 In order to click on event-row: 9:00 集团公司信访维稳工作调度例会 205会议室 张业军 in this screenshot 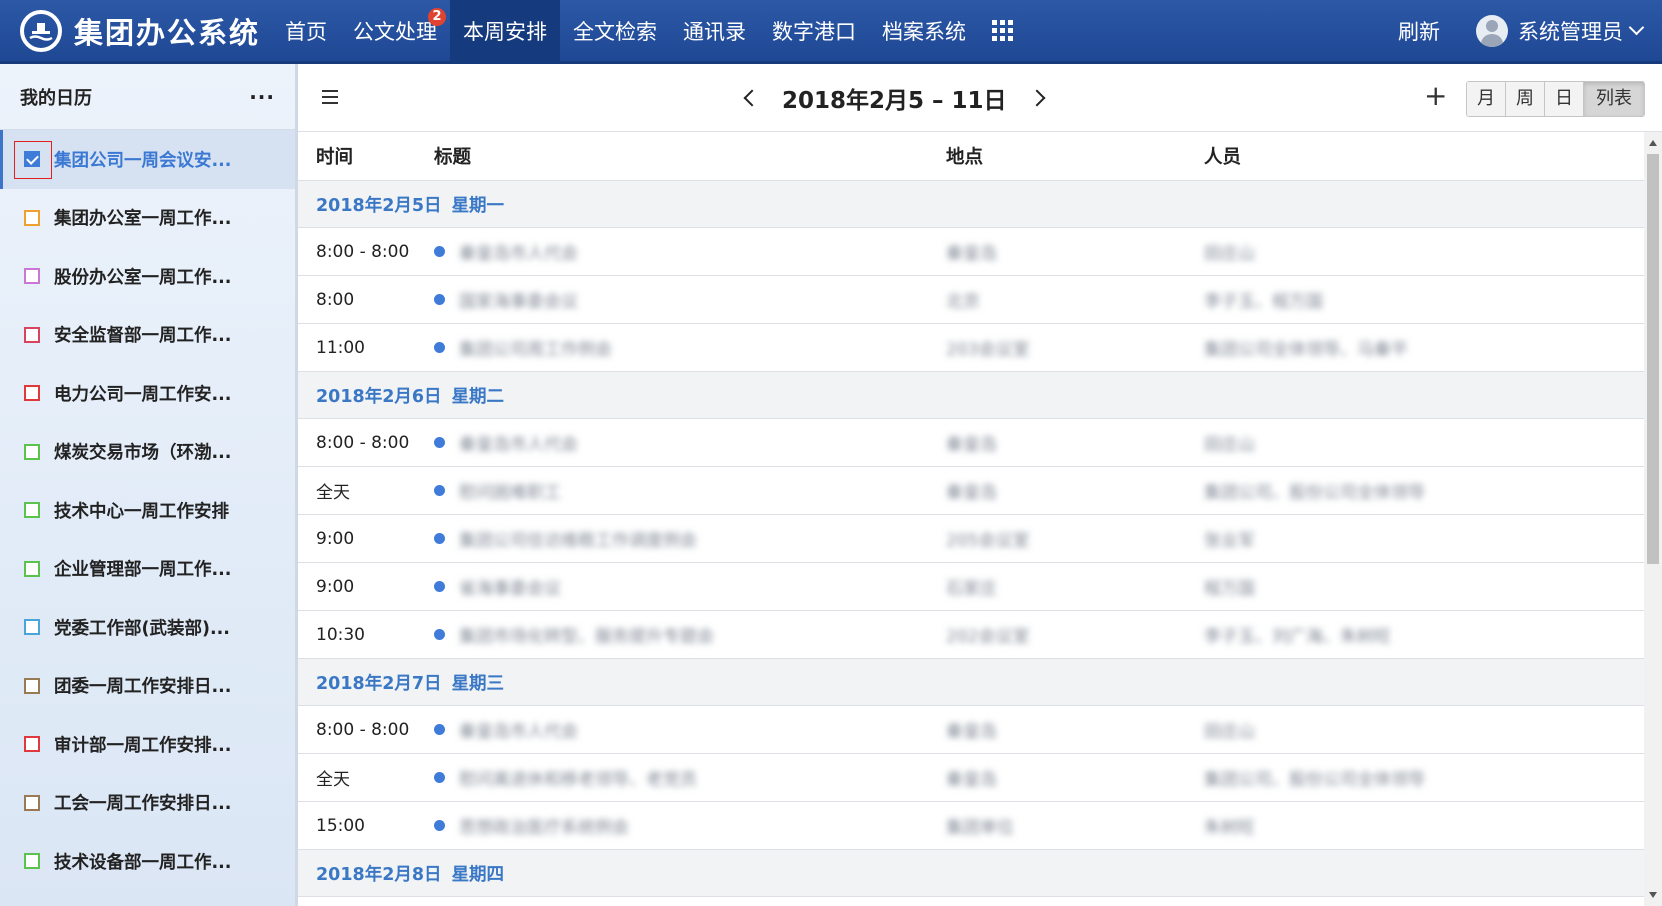, I will do `click(971, 538)`.